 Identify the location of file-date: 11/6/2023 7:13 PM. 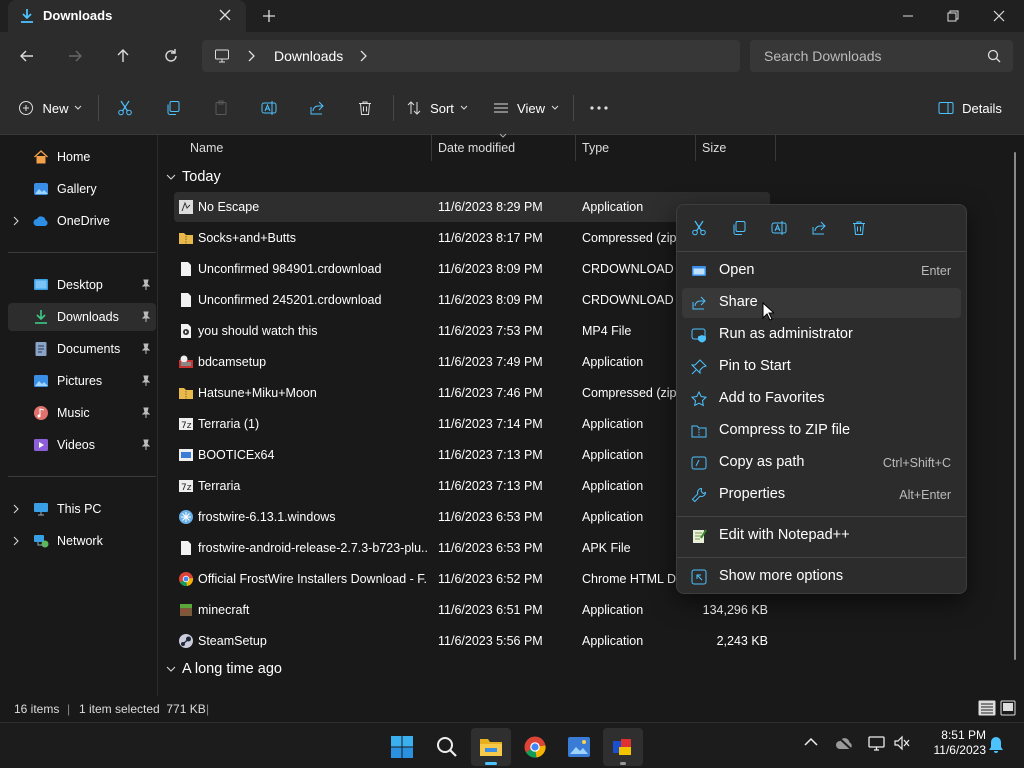
(490, 455).